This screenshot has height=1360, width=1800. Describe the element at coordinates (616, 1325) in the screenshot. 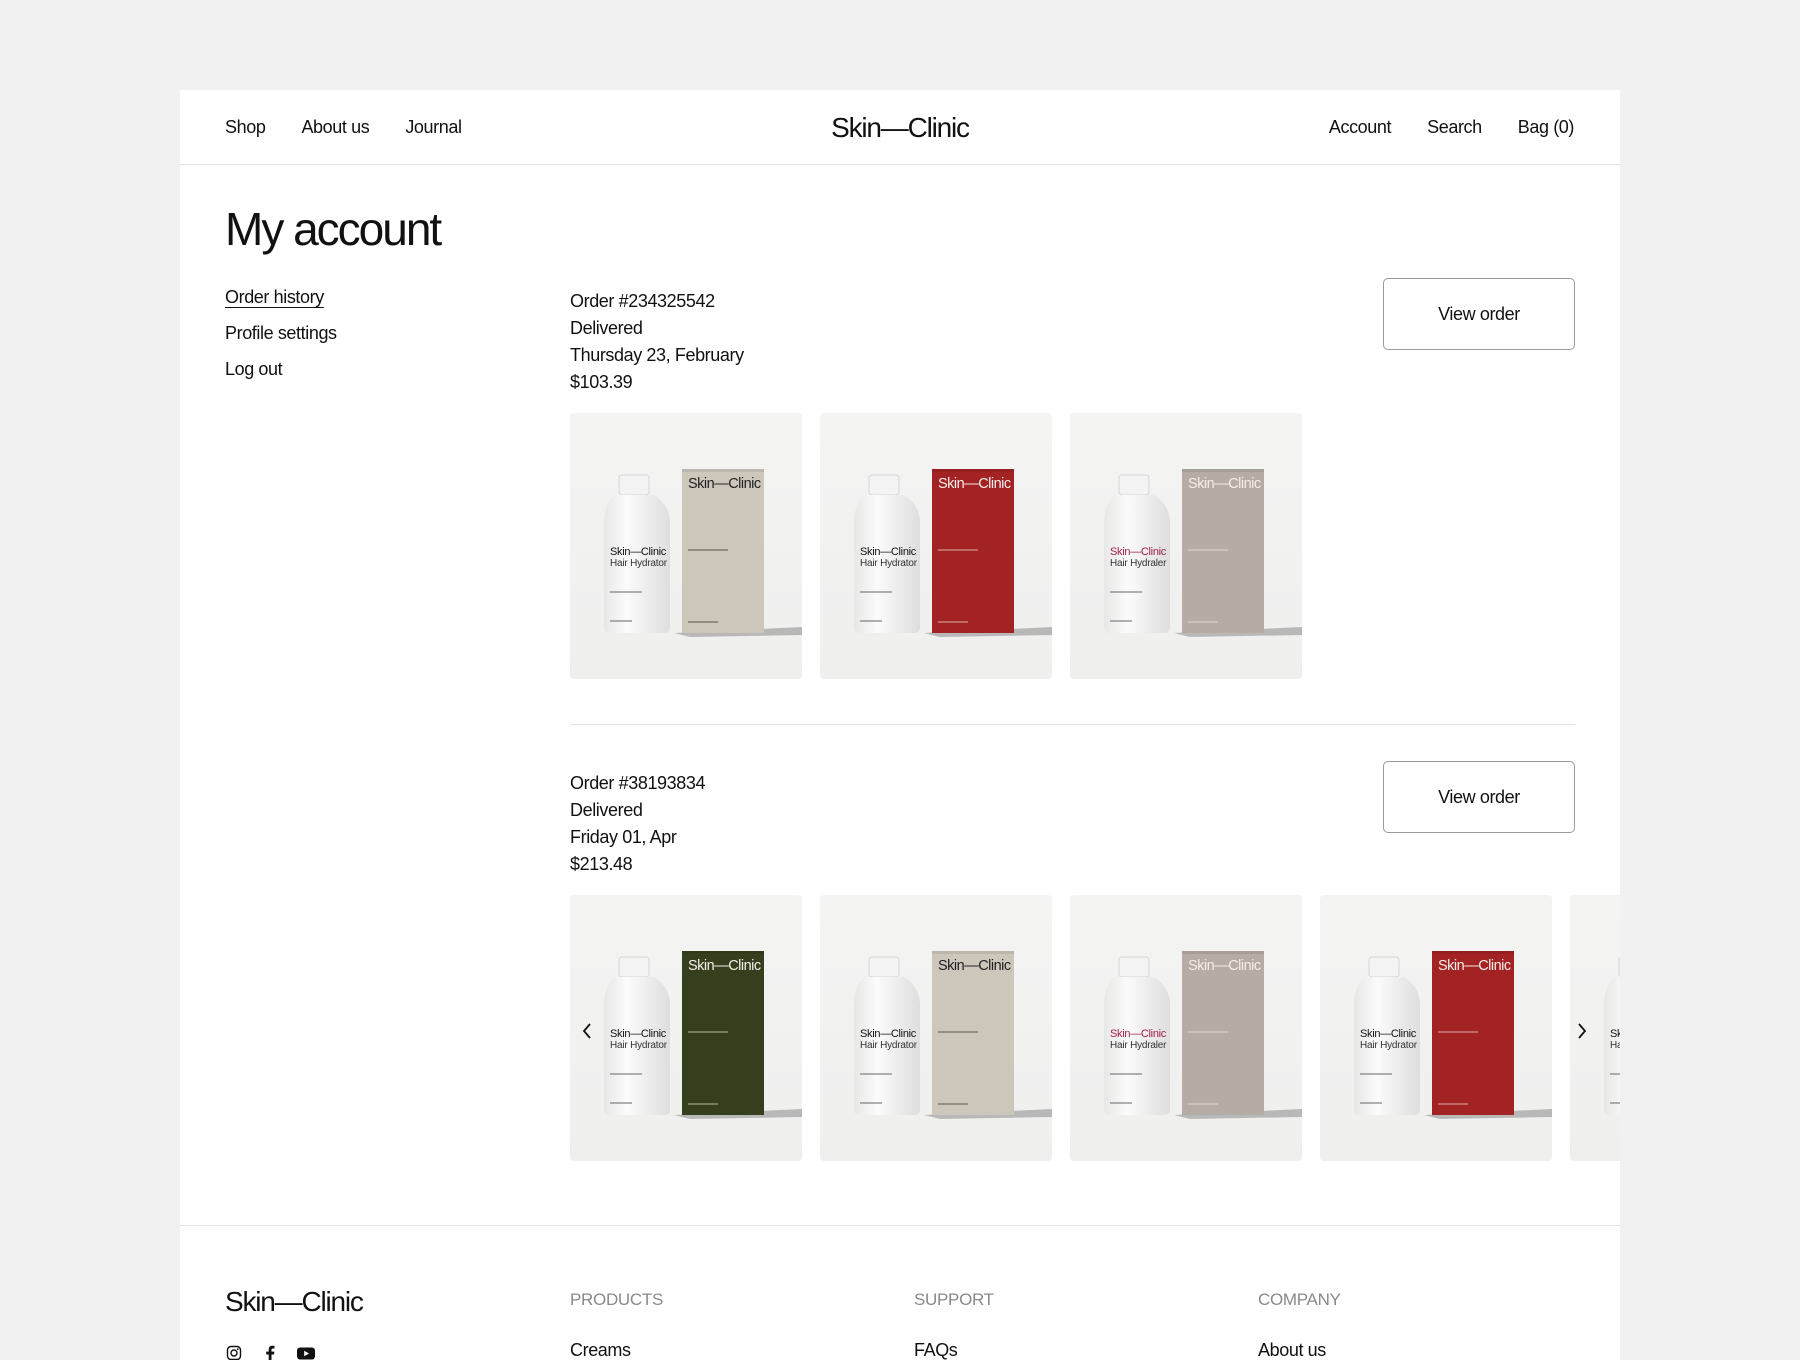

I see `footer-column-products: PRODUCTS Creams` at that location.